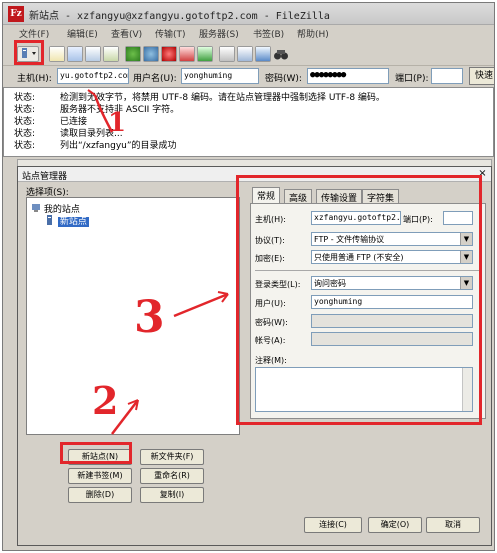  Describe the element at coordinates (149, 317) in the screenshot. I see `annotation-number-3: 3` at that location.